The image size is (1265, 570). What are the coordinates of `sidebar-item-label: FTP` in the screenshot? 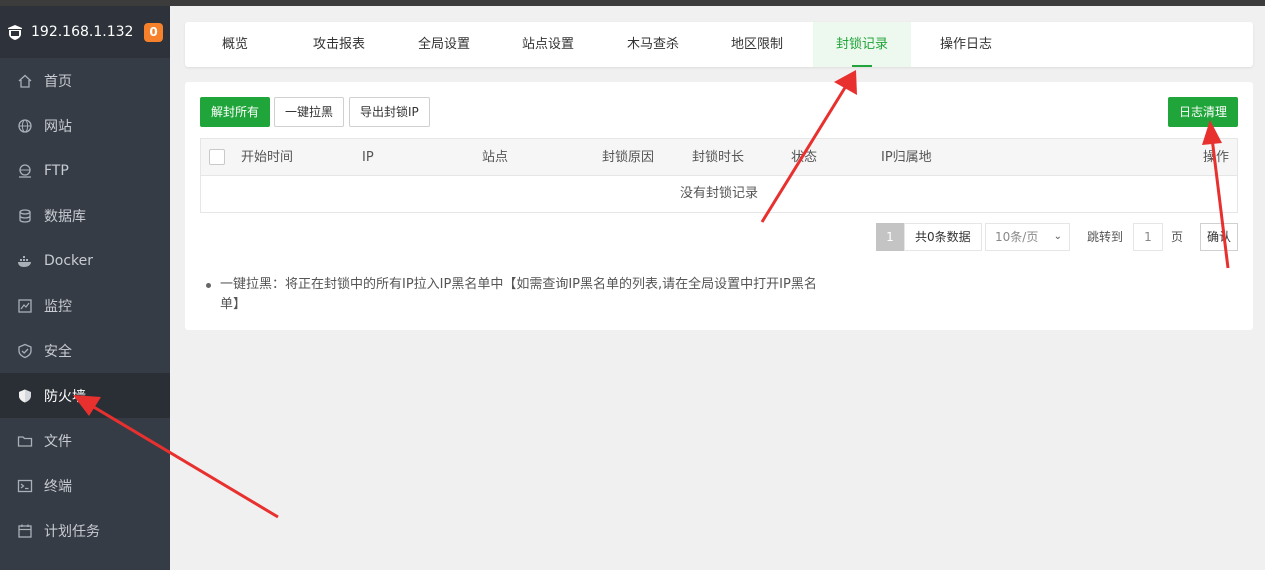 It's located at (56, 170).